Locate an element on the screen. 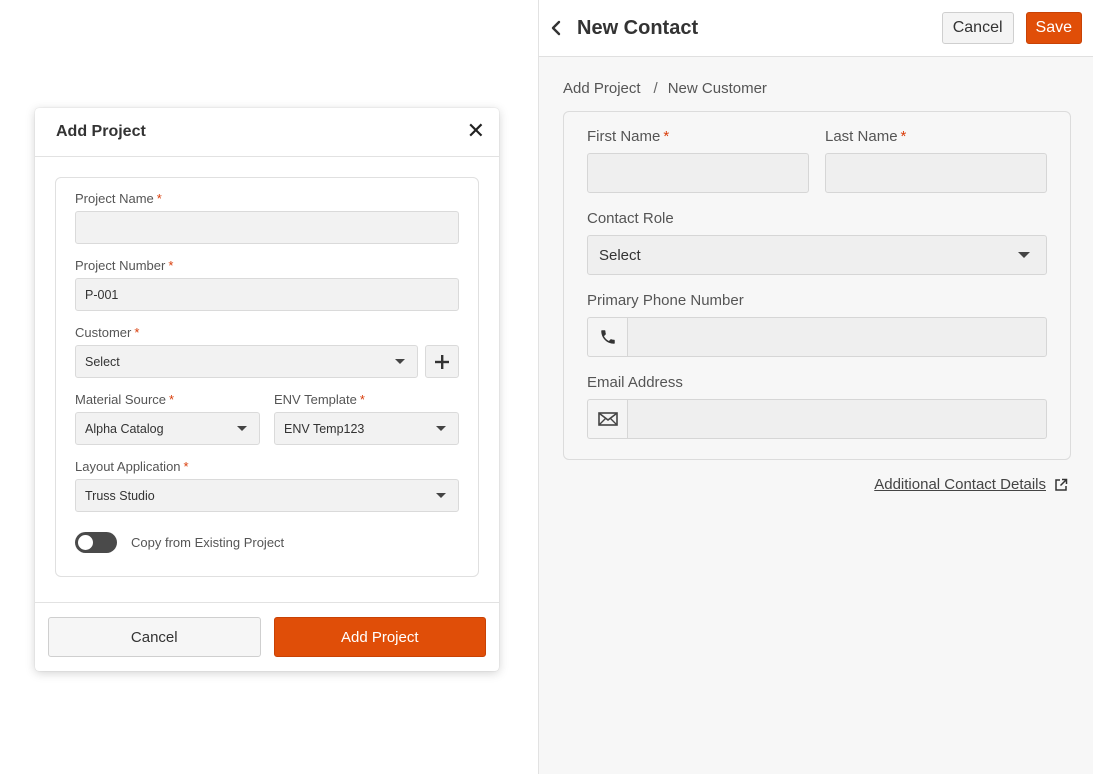 The width and height of the screenshot is (1093, 774). layout-application-group: Layout Application * Truss Studio is located at coordinates (267, 485).